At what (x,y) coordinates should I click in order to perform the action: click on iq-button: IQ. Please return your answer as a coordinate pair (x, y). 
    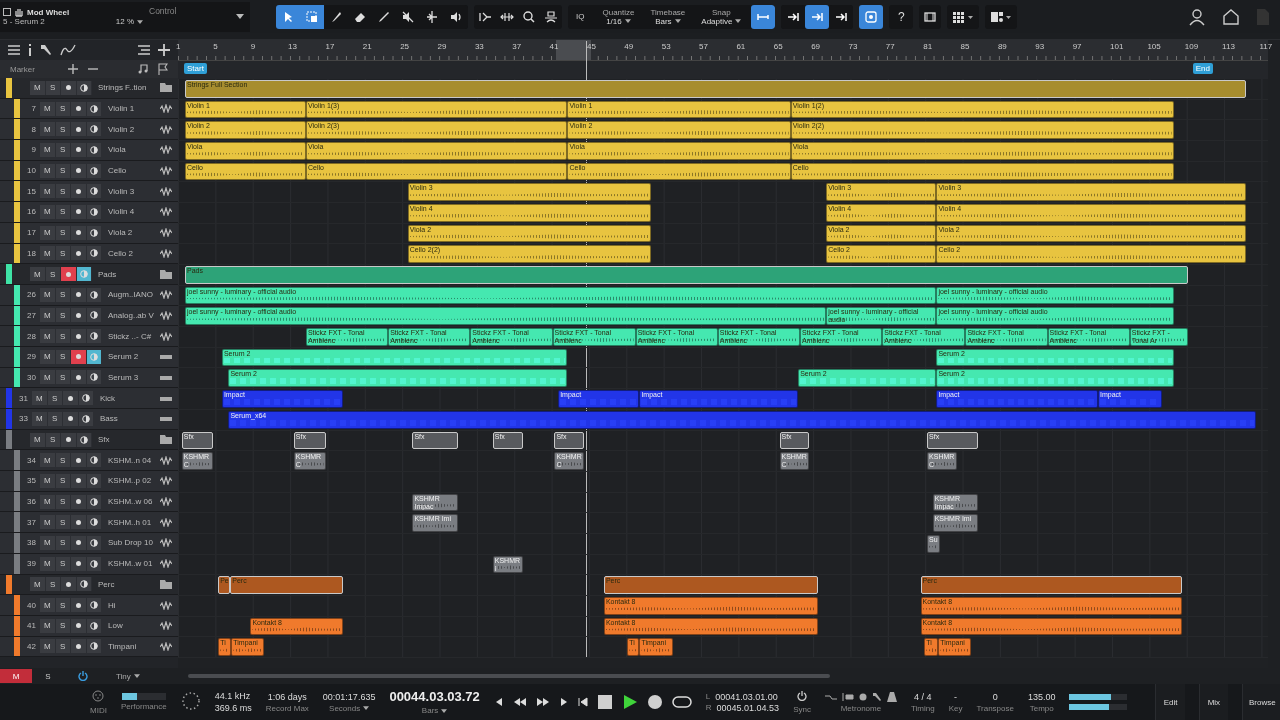
    Looking at the image, I should click on (580, 16).